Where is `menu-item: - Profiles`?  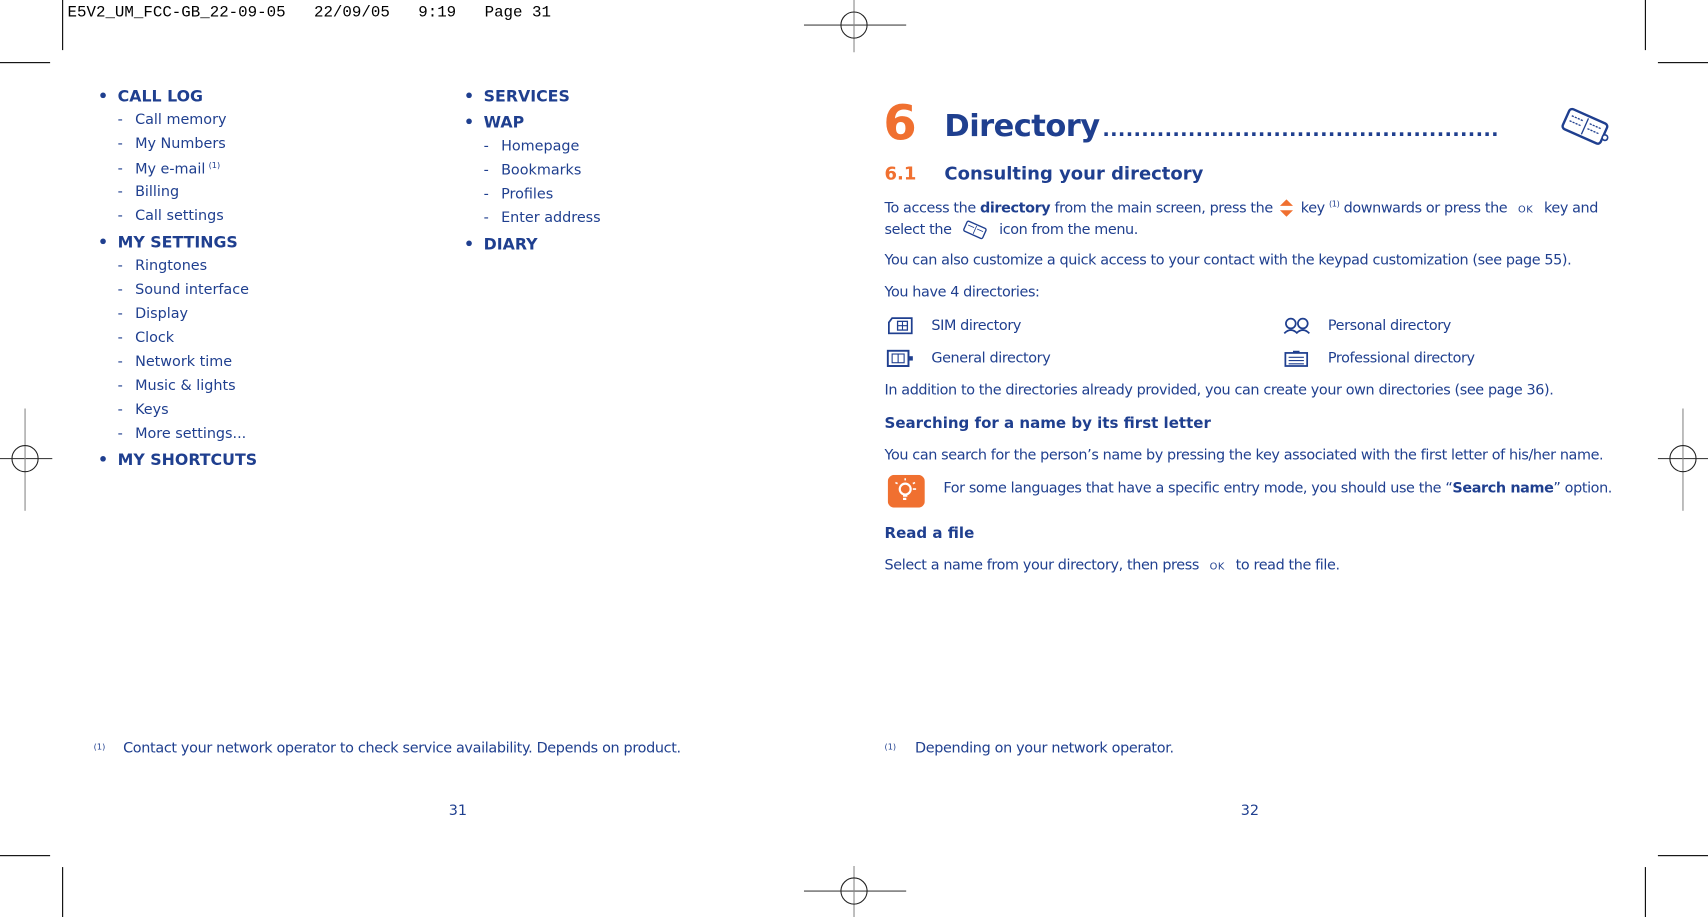 menu-item: - Profiles is located at coordinates (518, 194).